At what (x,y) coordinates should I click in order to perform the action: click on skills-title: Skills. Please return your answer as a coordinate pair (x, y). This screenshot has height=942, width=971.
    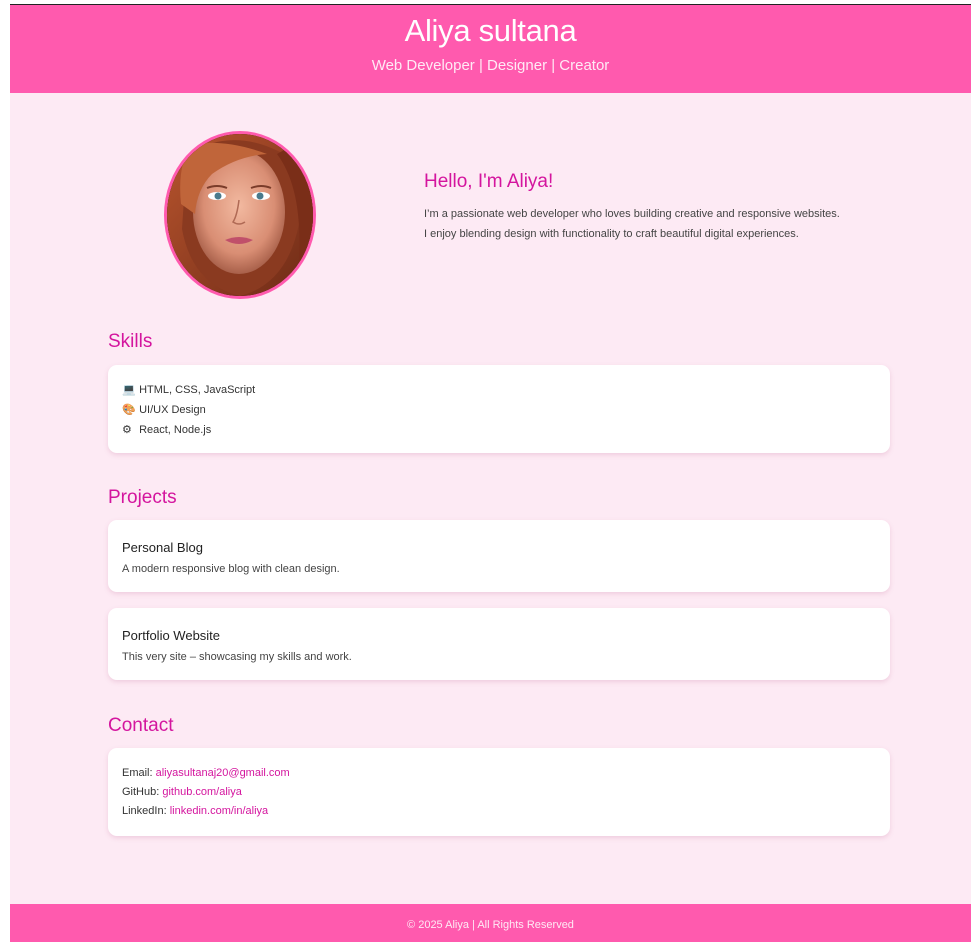
    Looking at the image, I should click on (130, 341).